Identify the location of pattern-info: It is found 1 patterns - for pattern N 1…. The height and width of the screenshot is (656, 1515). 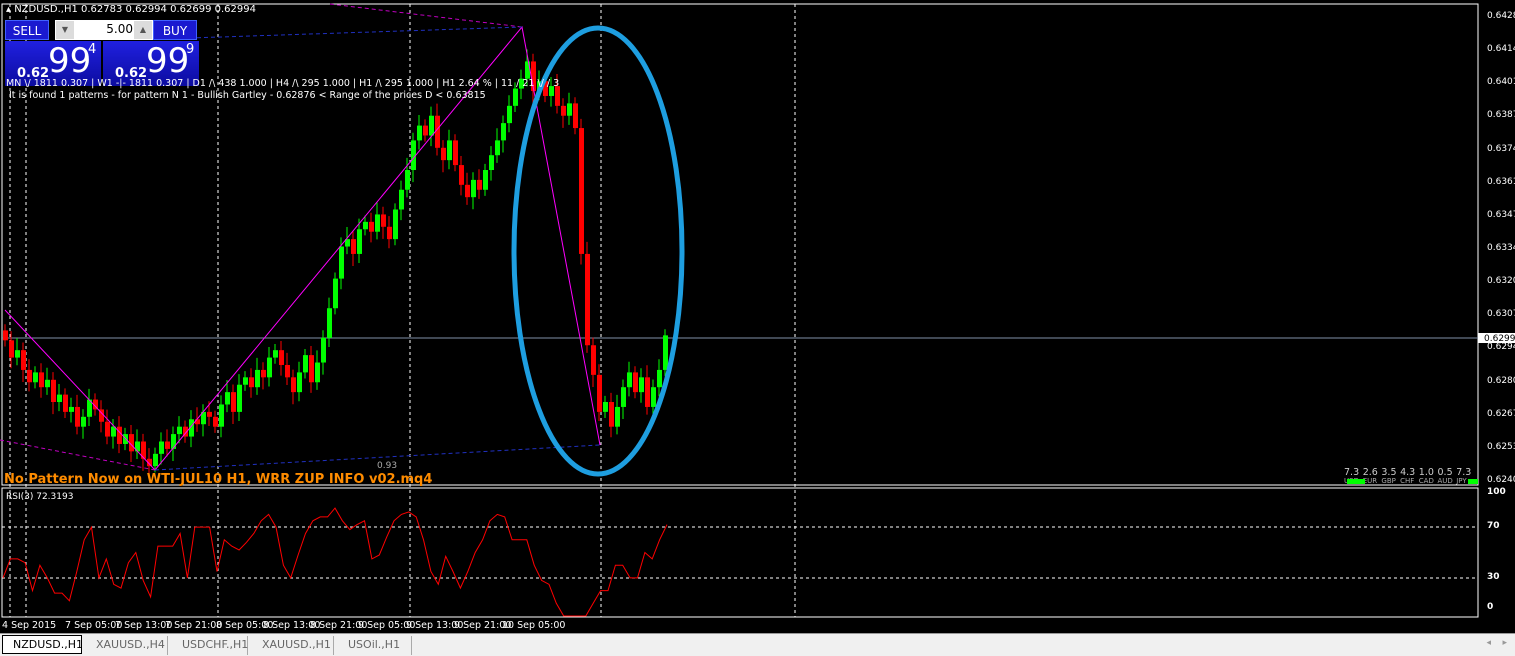
(247, 95).